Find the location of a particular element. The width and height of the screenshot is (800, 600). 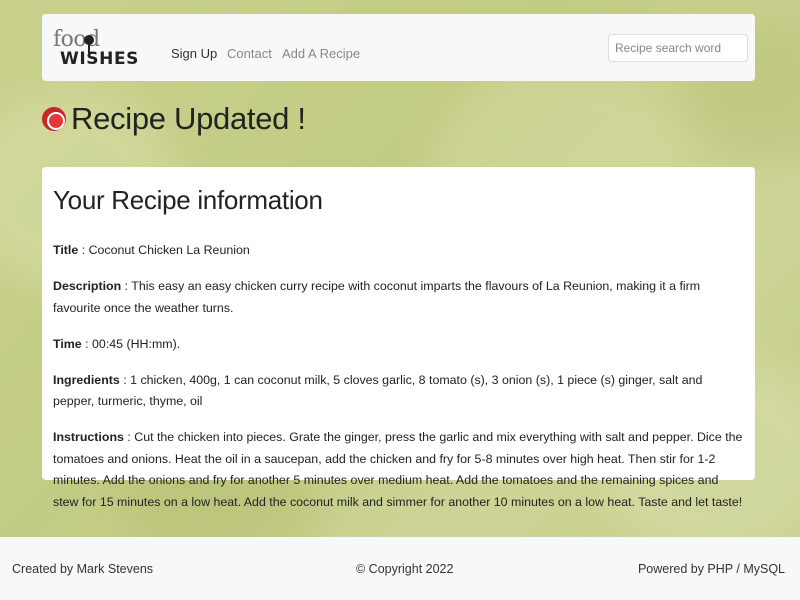

field-title: Title : Coconut Chicken La Reunion is located at coordinates (151, 250).